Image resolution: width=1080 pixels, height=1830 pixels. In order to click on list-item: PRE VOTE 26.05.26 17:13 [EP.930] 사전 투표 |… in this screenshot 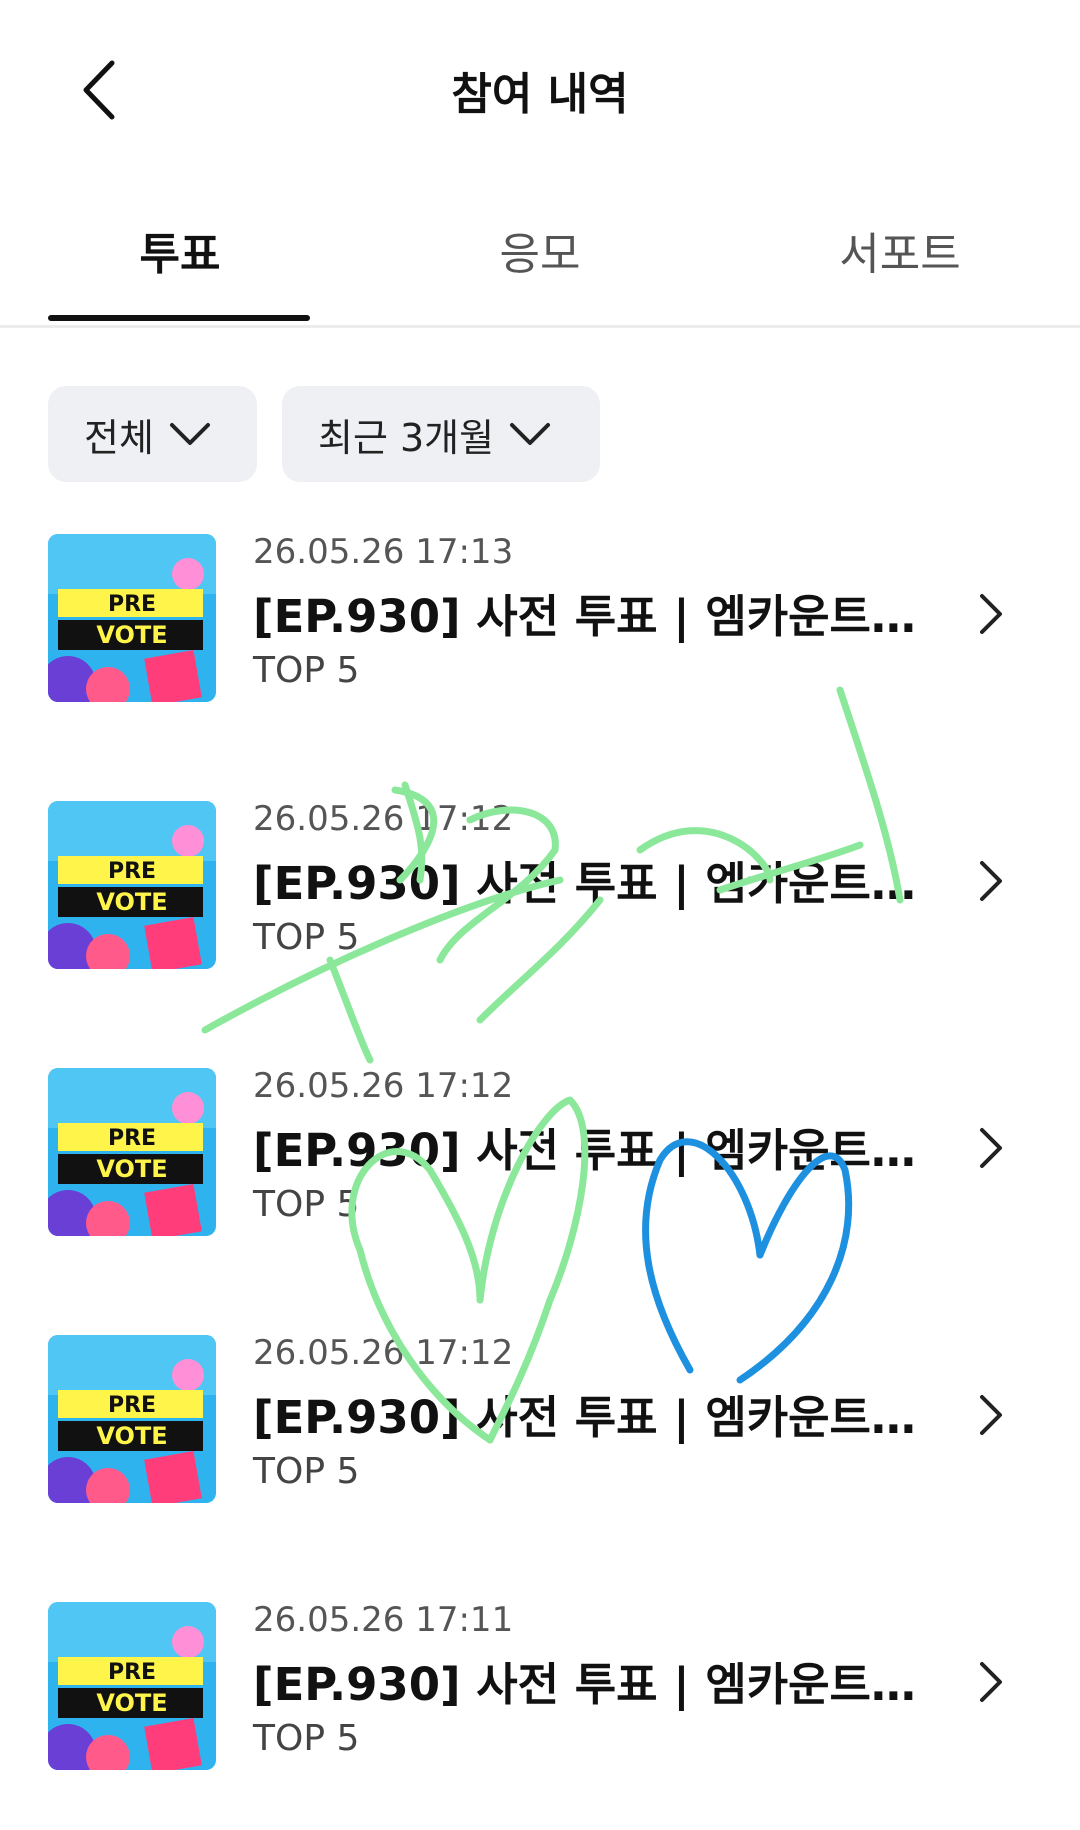, I will do `click(540, 630)`.